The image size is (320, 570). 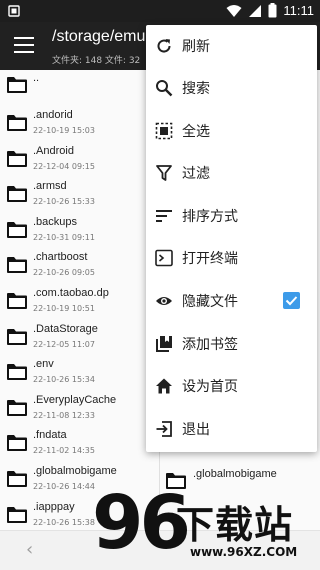 I want to click on file-row: .fndata 22-11-02 14:35, so click(x=81, y=444).